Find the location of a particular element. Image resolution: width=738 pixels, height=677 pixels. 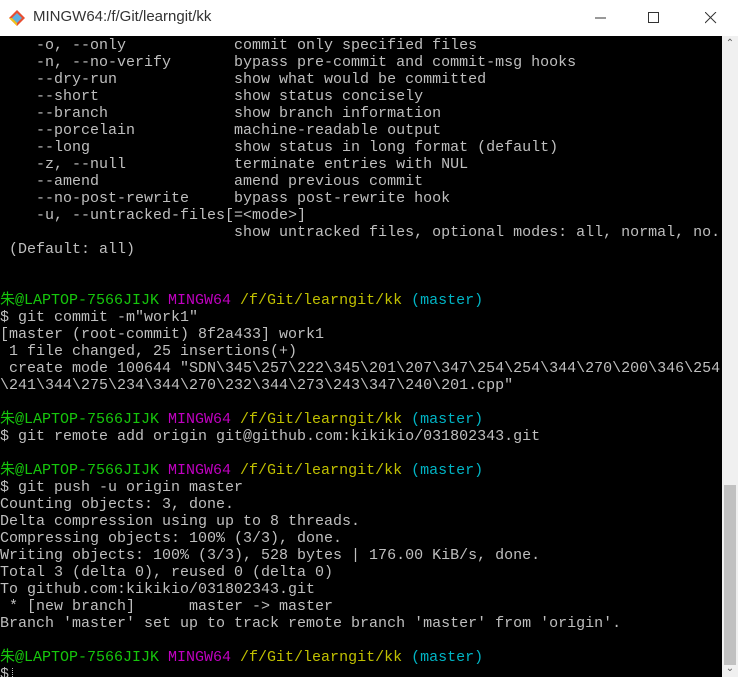

terminal-line: * [new branch] master -> master is located at coordinates (166, 606).